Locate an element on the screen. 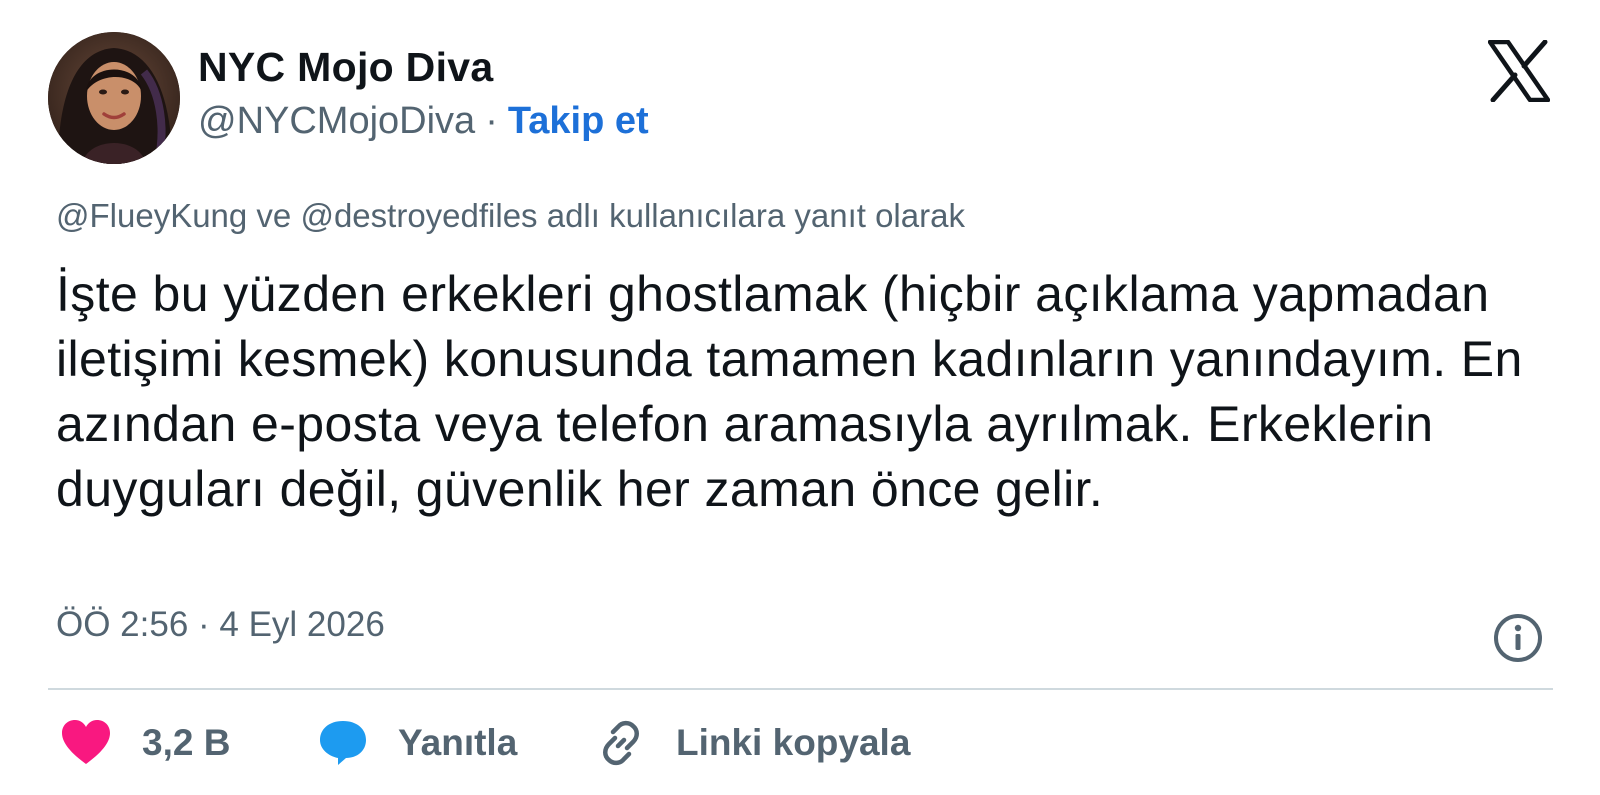 Image resolution: width=1600 pixels, height=795 pixels. copy-link-label: Linki kopyala is located at coordinates (793, 742).